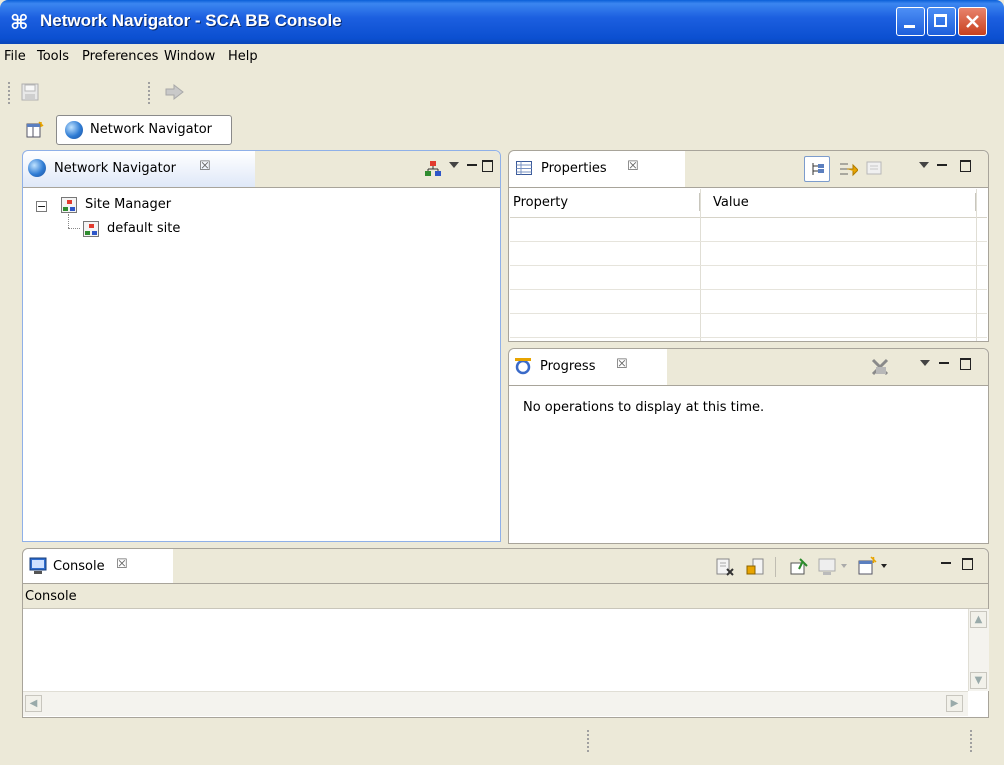 Image resolution: width=1004 pixels, height=765 pixels. I want to click on properties-table-icon, so click(524, 168).